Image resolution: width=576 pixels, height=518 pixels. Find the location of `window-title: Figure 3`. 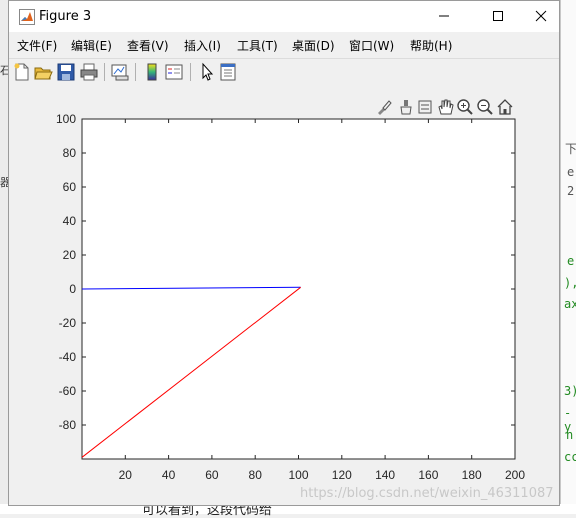

window-title: Figure 3 is located at coordinates (65, 16).